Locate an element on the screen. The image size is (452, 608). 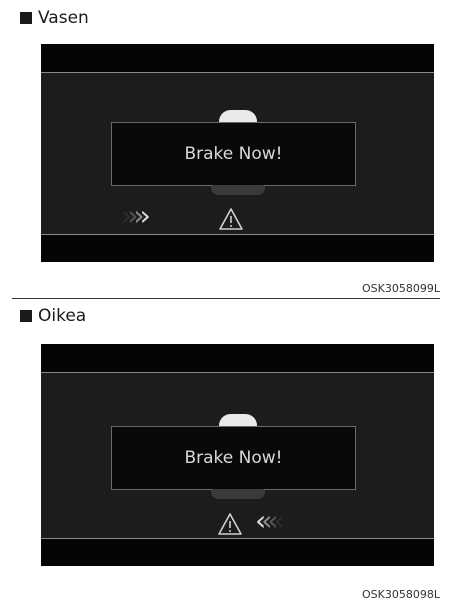
section-title: Oikea is located at coordinates (62, 316).